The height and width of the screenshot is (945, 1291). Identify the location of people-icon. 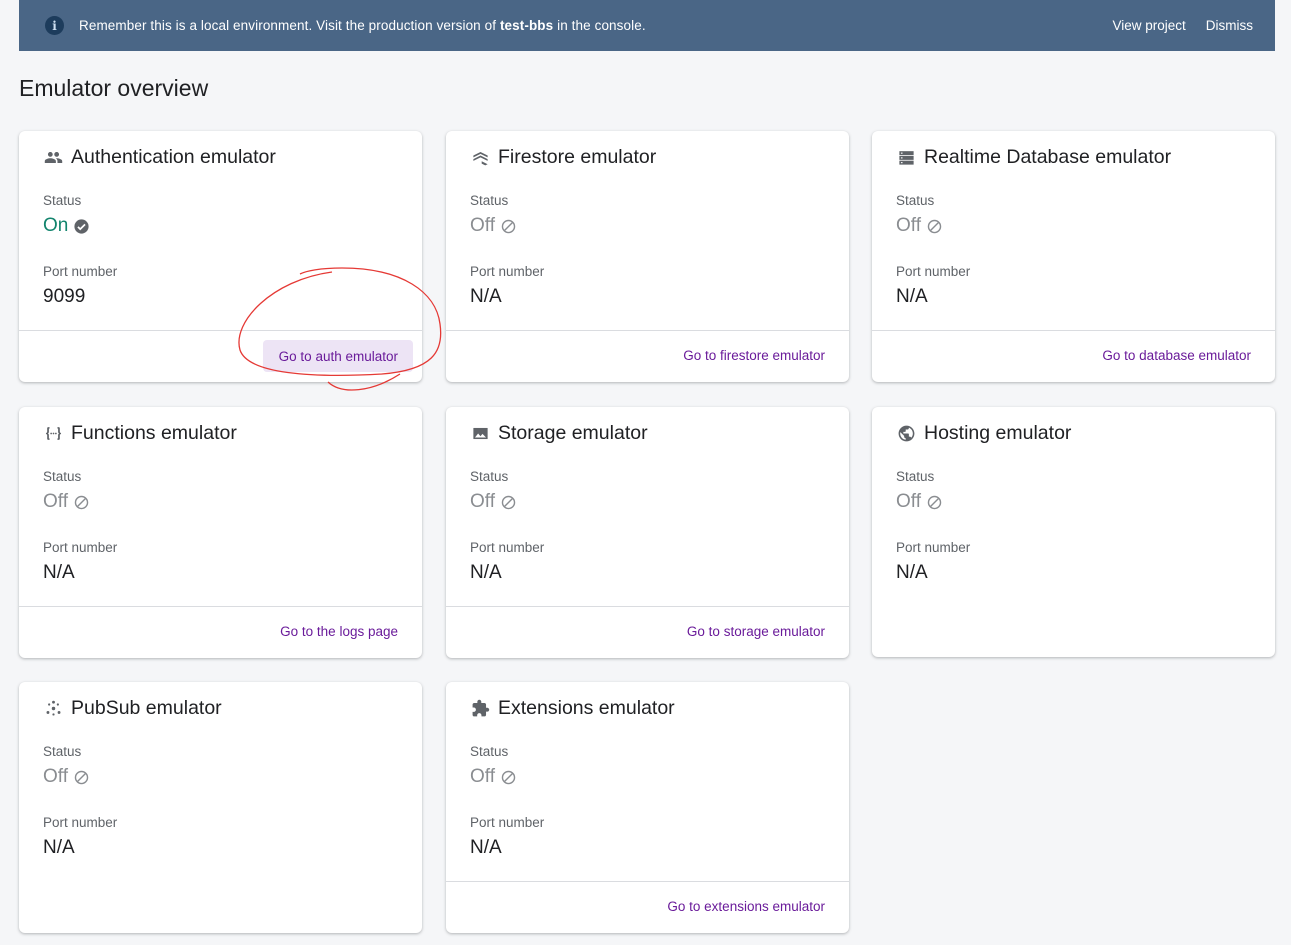
(53, 158).